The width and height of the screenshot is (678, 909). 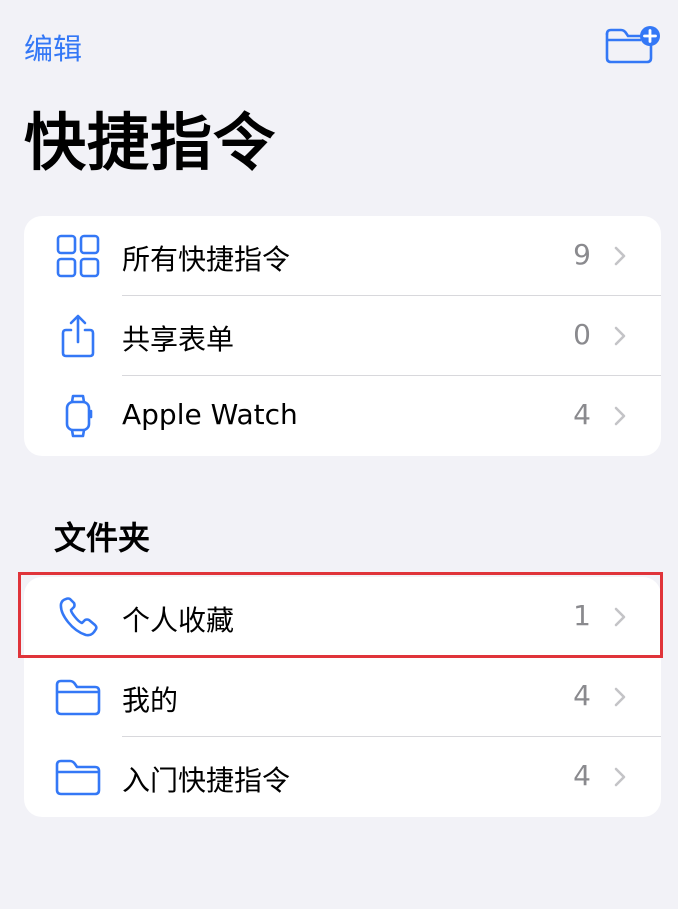 What do you see at coordinates (342, 617) in the screenshot?
I see `list-item-favorites: 个人收藏 1` at bounding box center [342, 617].